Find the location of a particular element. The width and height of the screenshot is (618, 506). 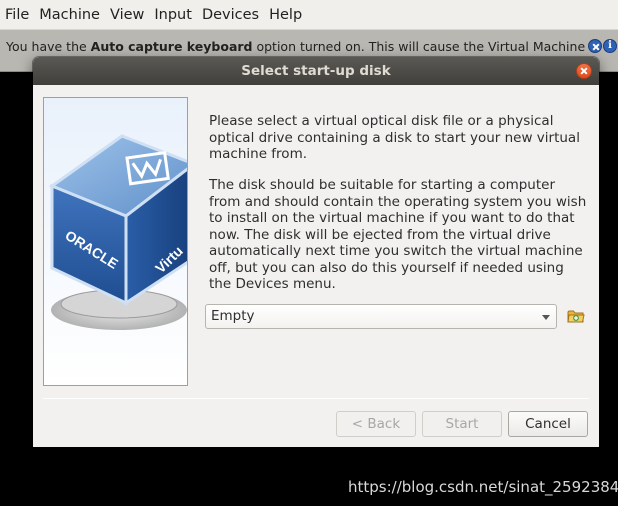

watermark-text: https://blog.csdn.net/sinat_25923849 is located at coordinates (483, 487).